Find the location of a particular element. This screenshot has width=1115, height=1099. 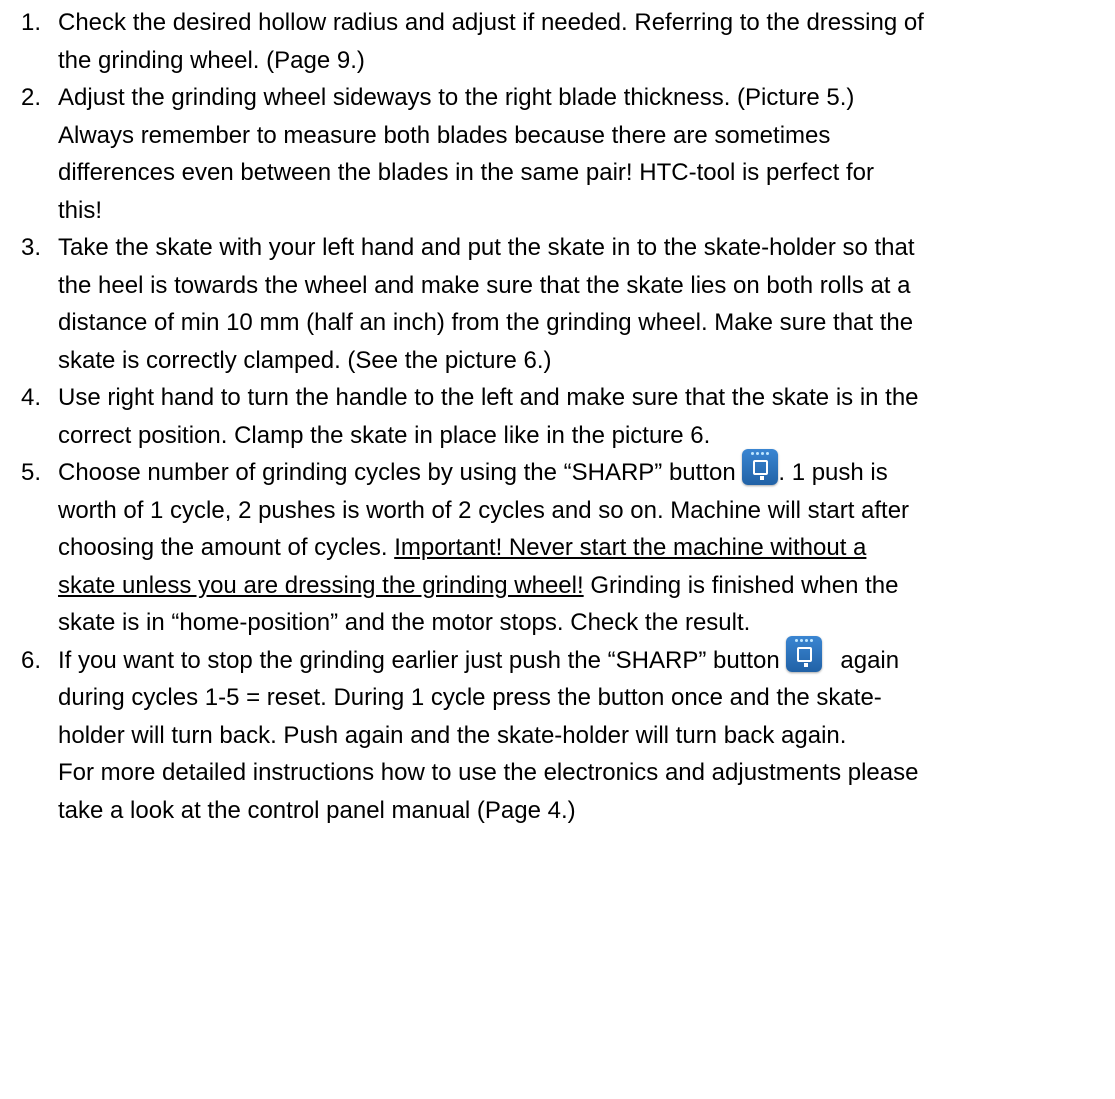

item-text-line: the grinding wheel. (Page 9.) is located at coordinates (211, 60).